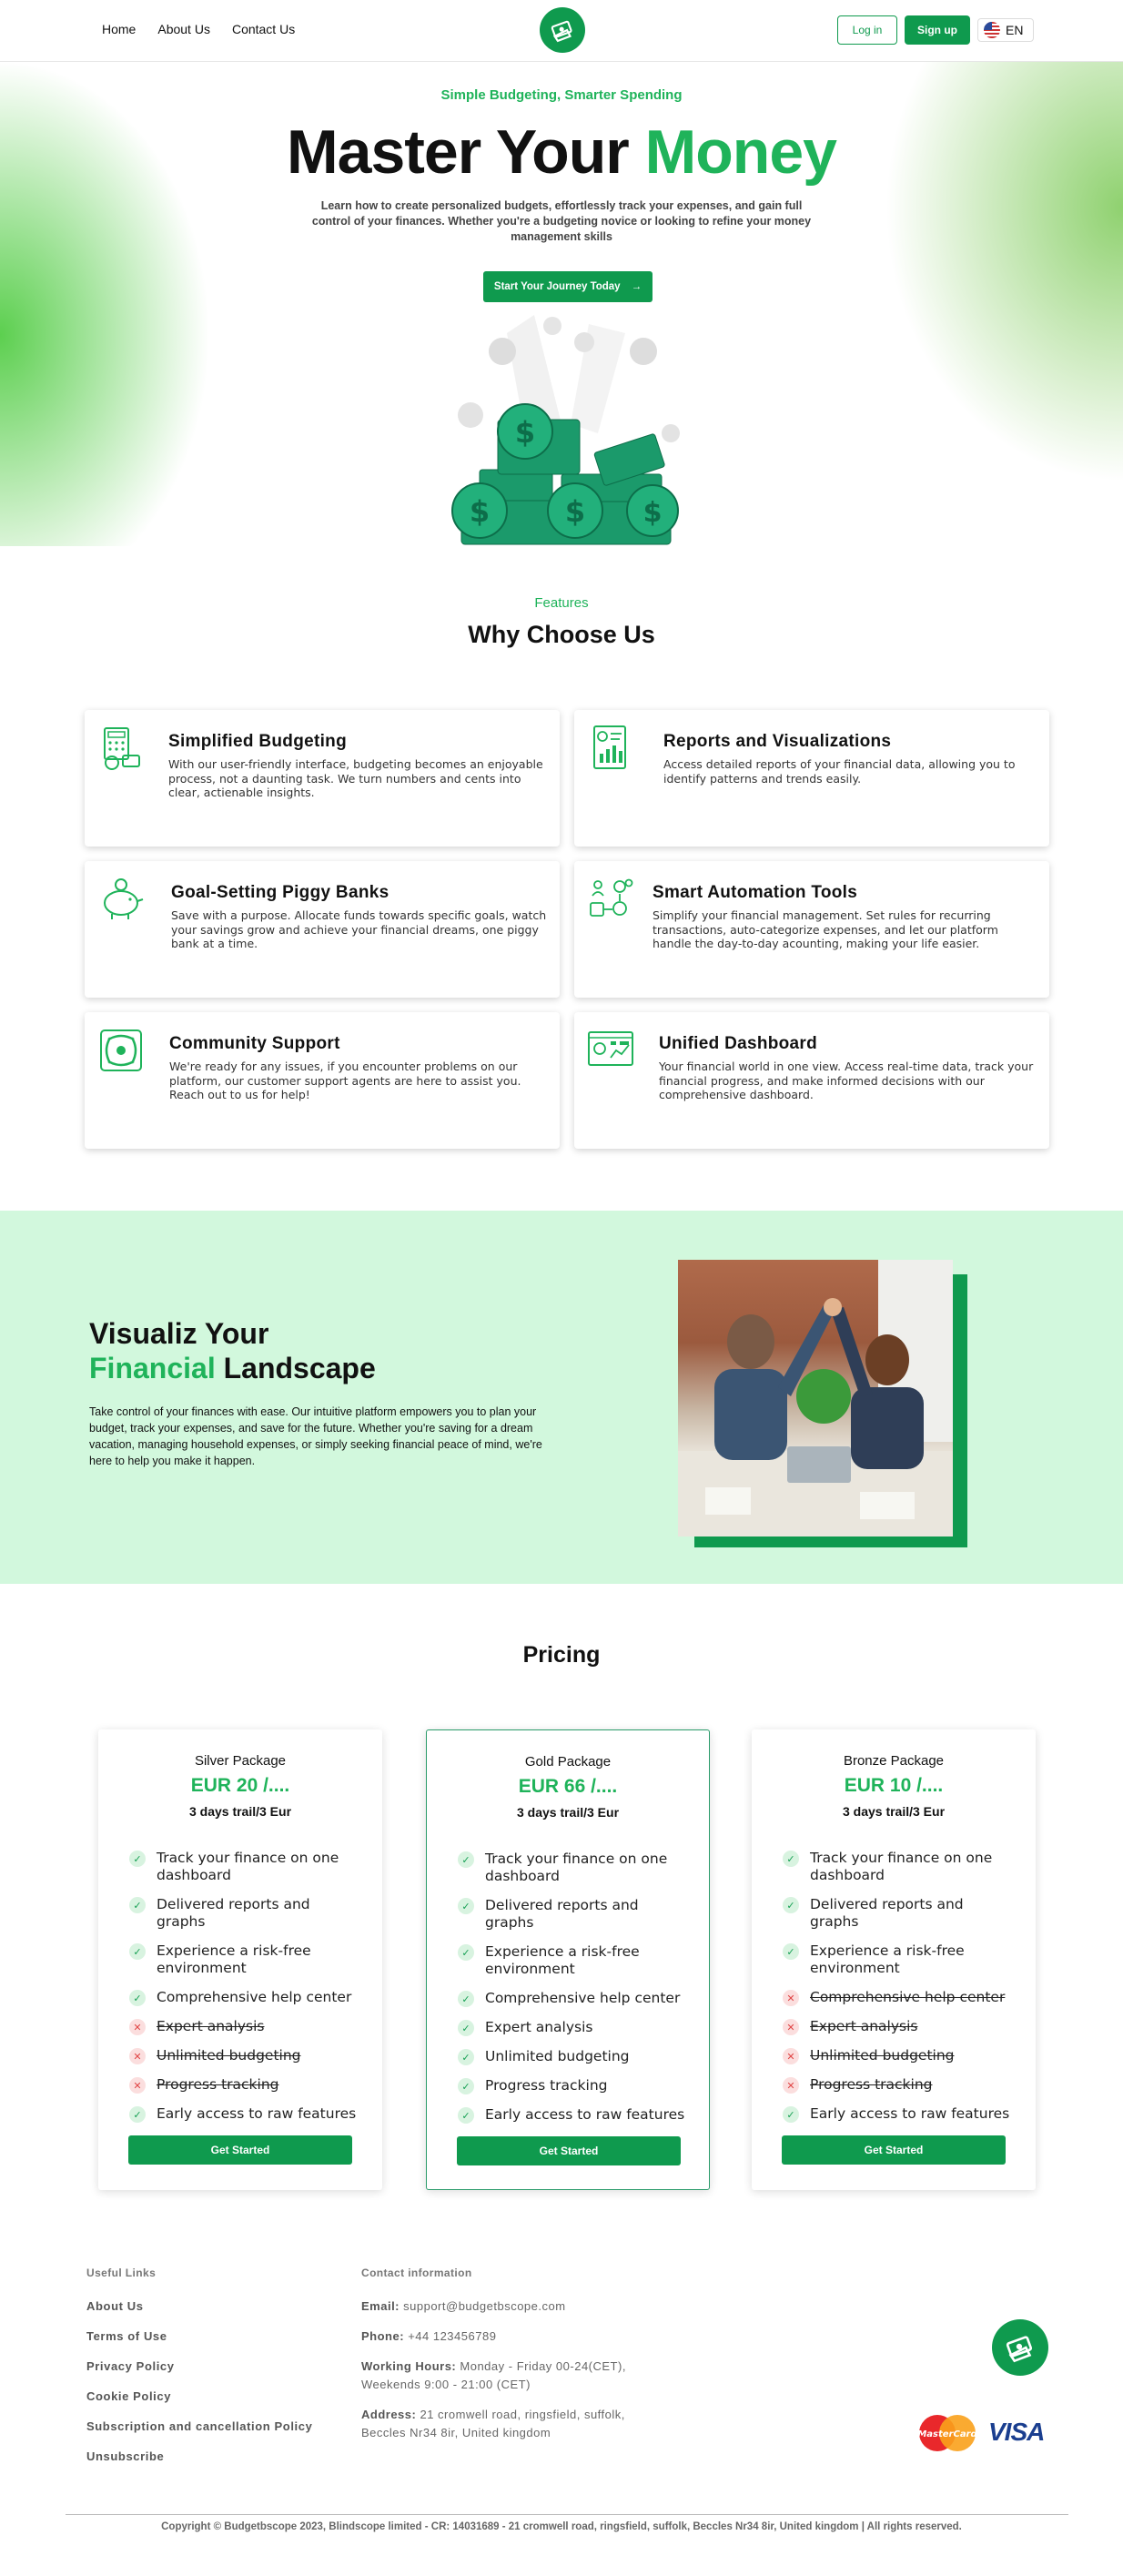  I want to click on cta-label: Start Your Journey Today, so click(557, 286).